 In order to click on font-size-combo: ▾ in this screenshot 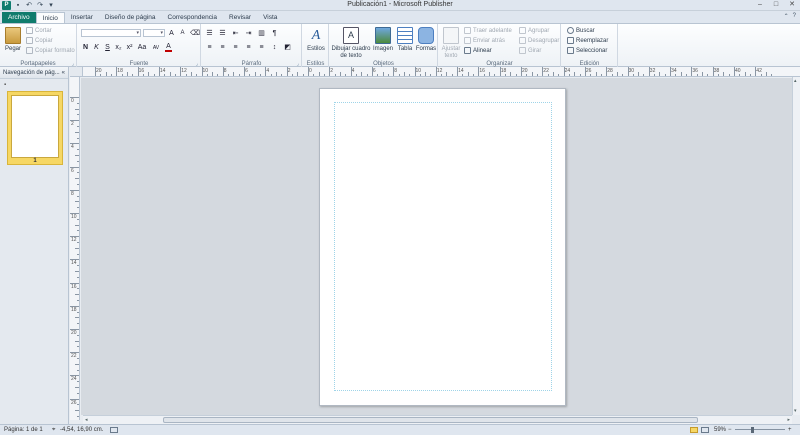, I will do `click(154, 33)`.